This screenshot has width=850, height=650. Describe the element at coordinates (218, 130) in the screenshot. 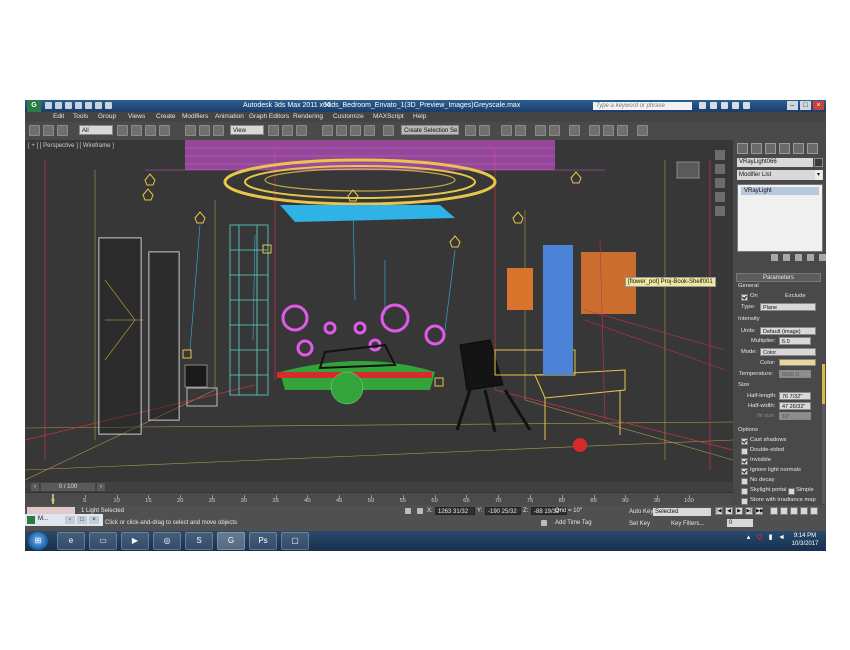

I see `scale-icon` at that location.